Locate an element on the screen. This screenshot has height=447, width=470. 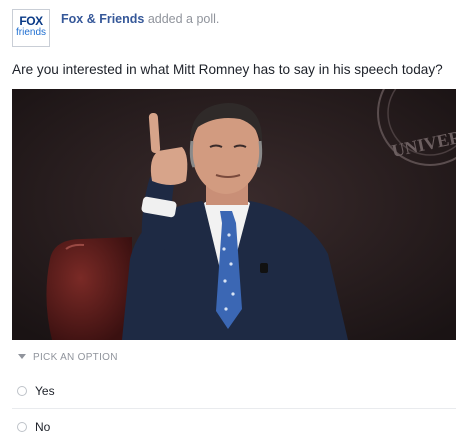
post-action-text: added a poll. is located at coordinates (182, 19).